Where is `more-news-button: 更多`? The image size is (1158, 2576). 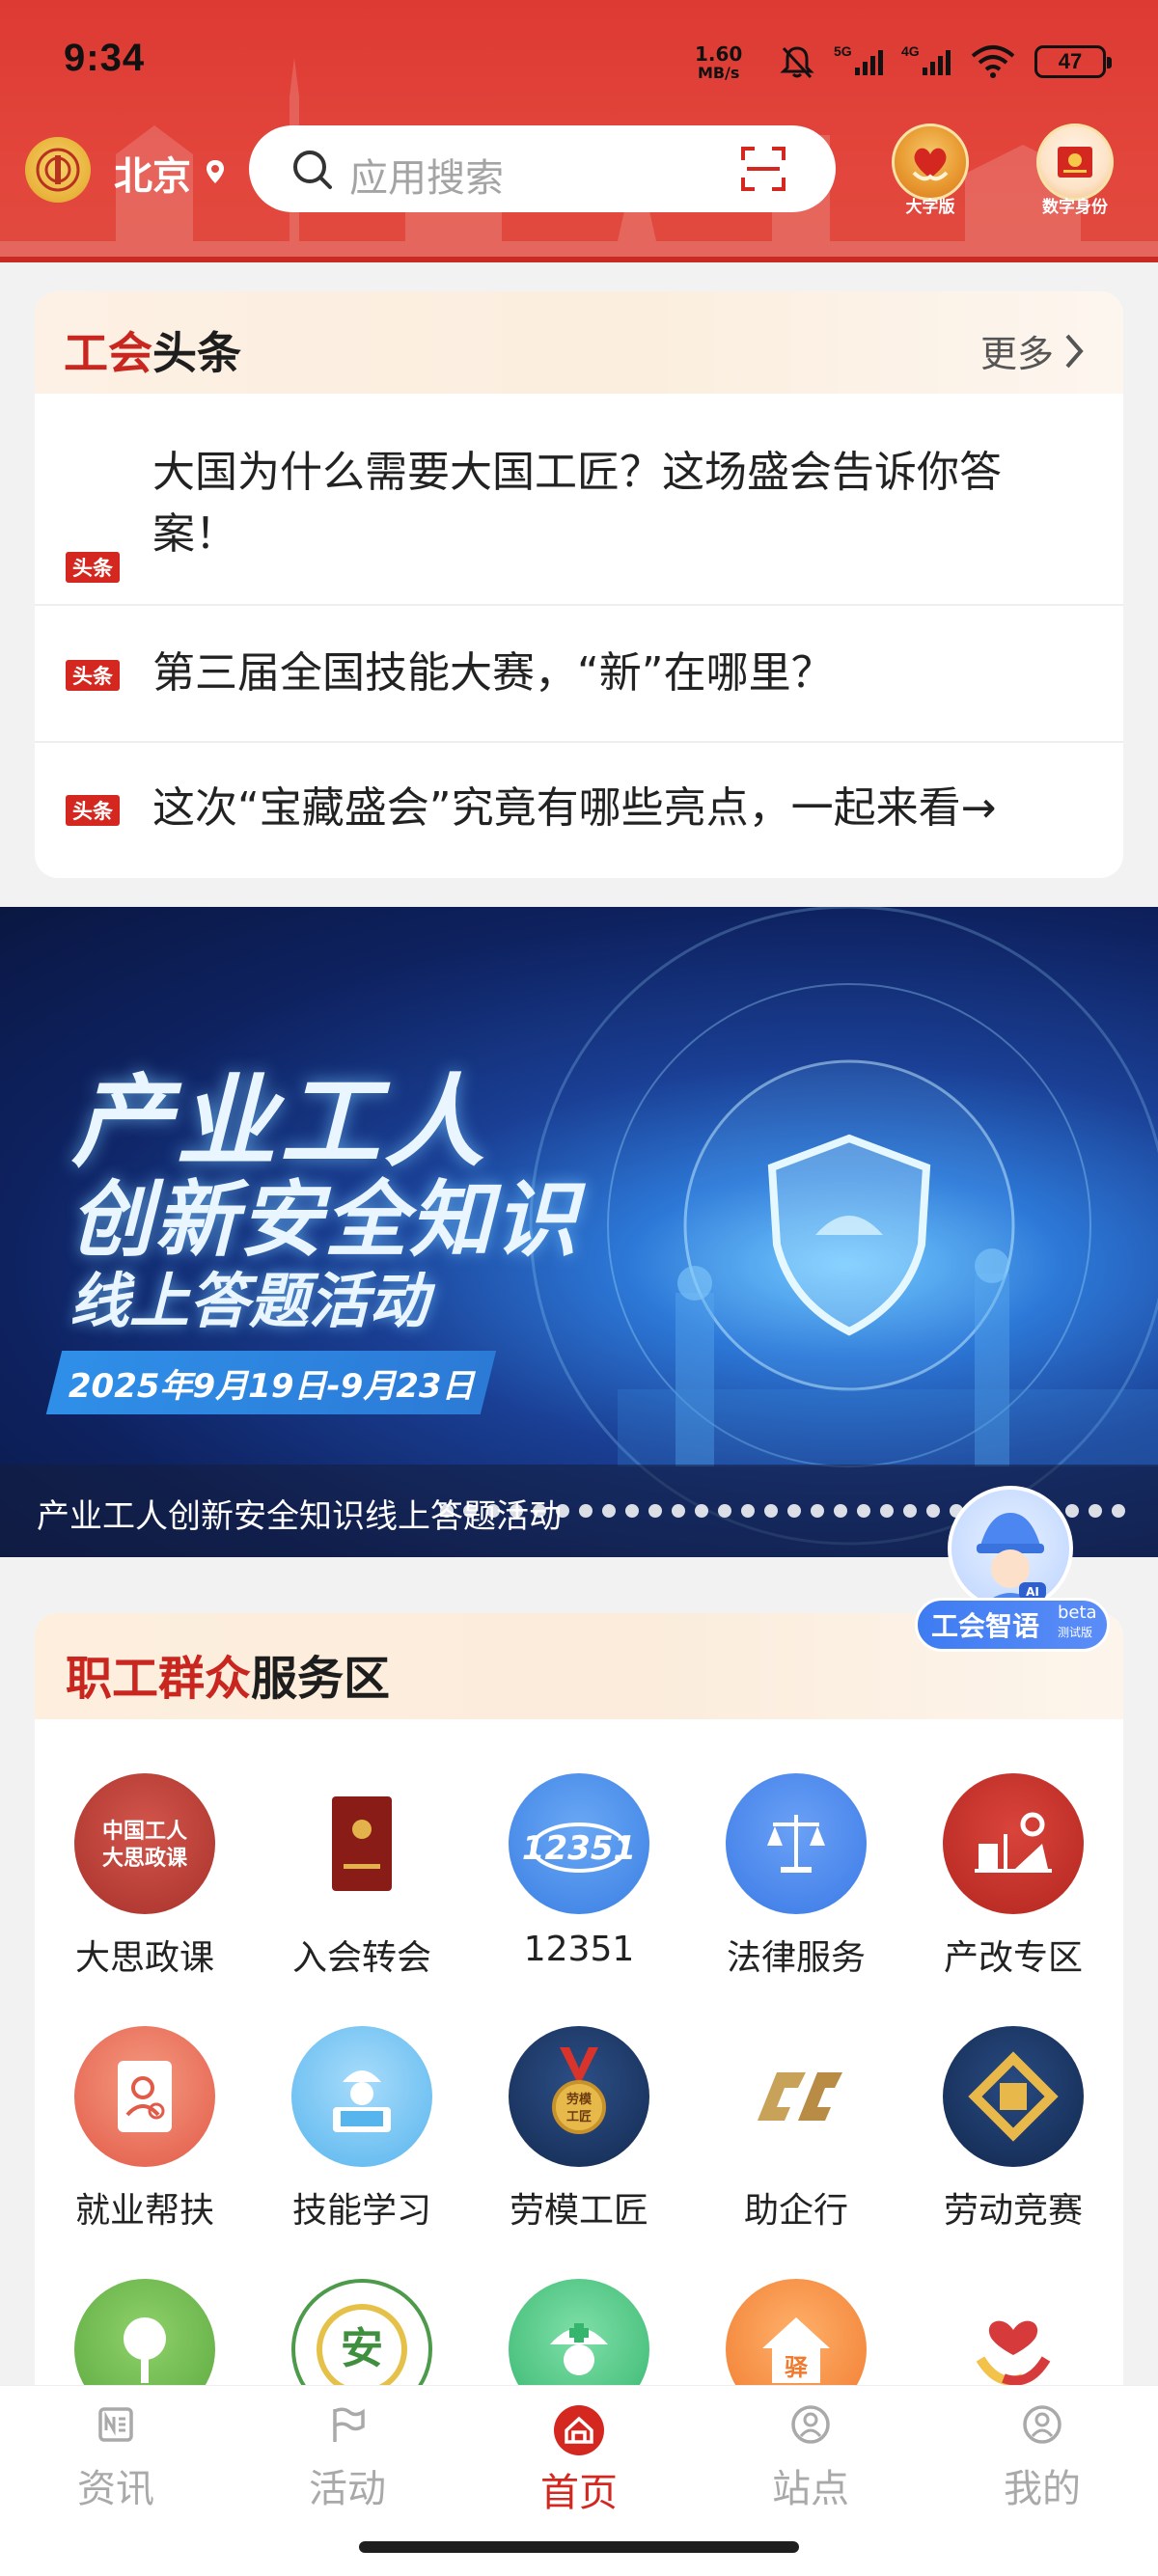
more-news-button: 更多 is located at coordinates (1032, 350).